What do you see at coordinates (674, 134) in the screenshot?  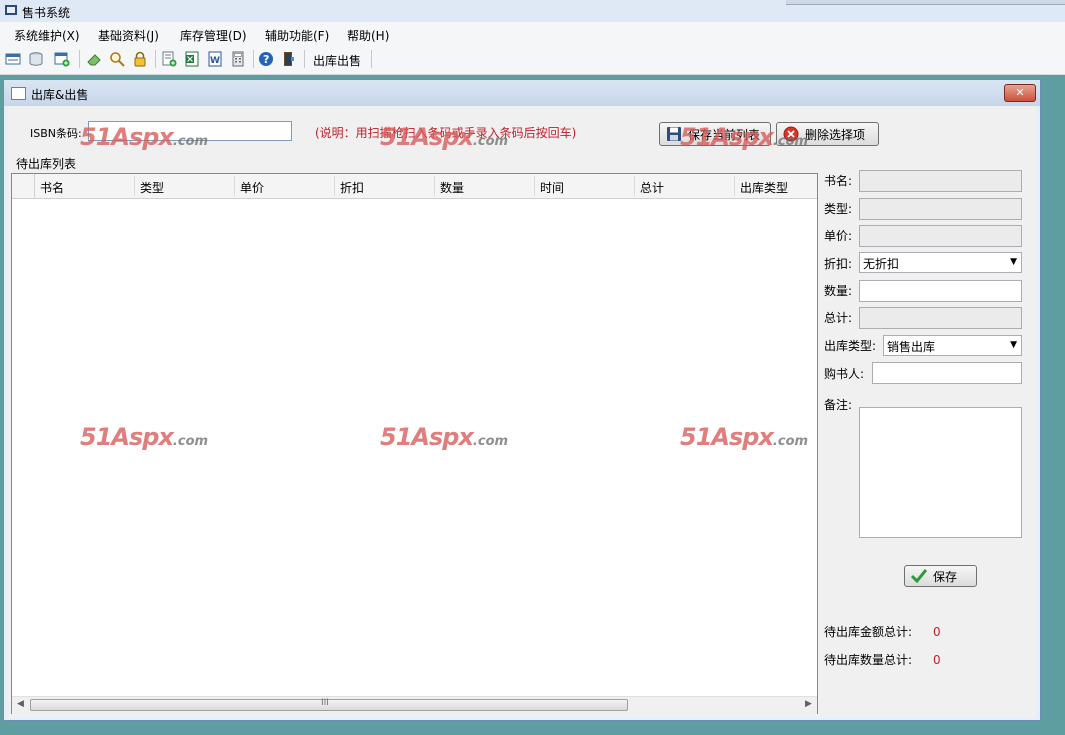 I see `floppy-disk-icon` at bounding box center [674, 134].